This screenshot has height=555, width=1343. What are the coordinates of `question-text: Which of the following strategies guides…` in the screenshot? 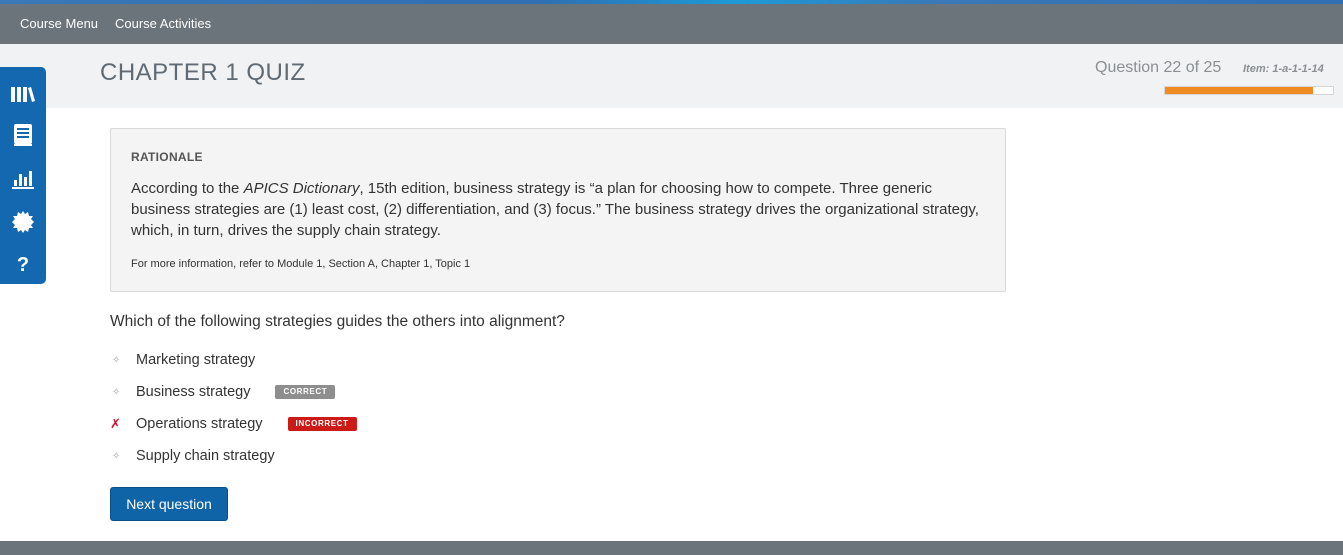 It's located at (337, 321).